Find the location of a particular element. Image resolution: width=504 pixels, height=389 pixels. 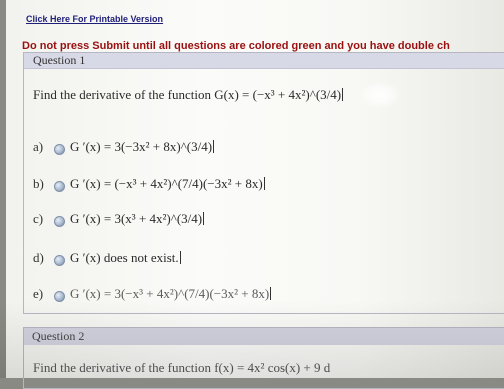

question-1-title: Question 1 is located at coordinates (59, 60).